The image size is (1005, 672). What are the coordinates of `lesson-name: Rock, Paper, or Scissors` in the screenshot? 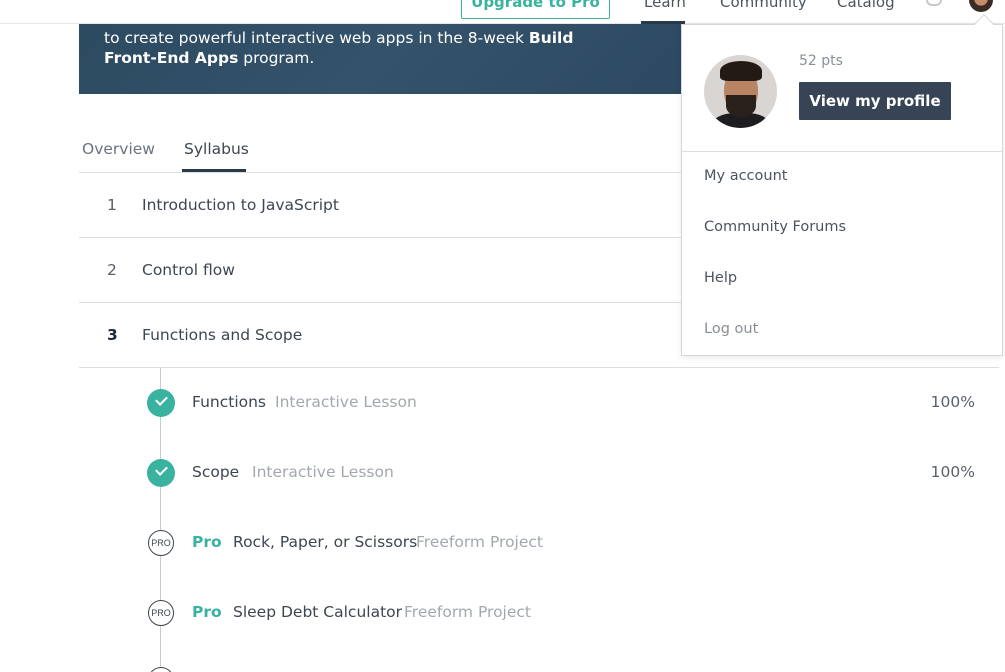 It's located at (325, 542).